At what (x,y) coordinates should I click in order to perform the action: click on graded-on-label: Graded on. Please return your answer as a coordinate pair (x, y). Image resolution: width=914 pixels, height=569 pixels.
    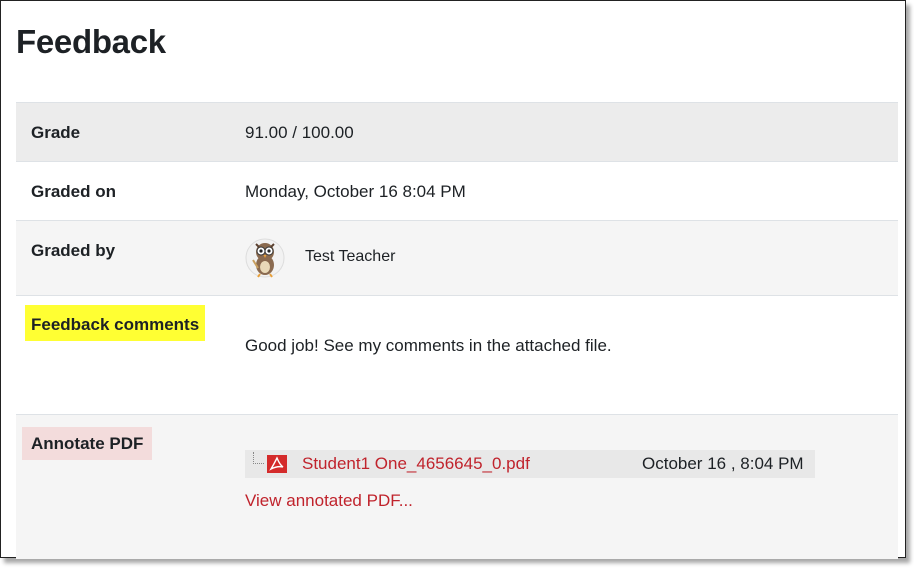
    Looking at the image, I should click on (74, 191).